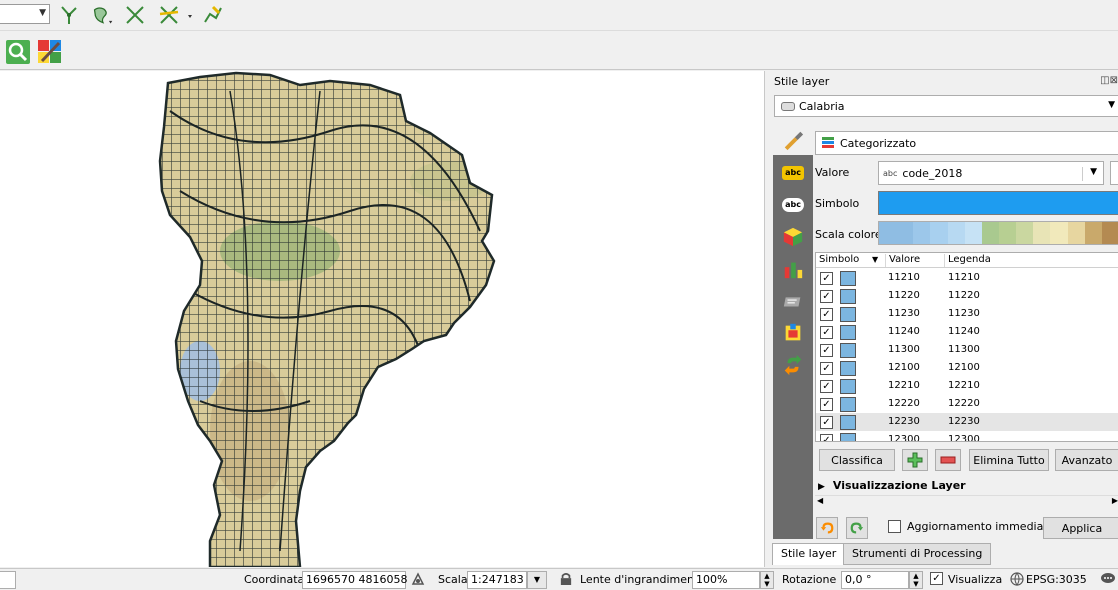  Describe the element at coordinates (857, 460) in the screenshot. I see `classify-button: Classifica` at that location.